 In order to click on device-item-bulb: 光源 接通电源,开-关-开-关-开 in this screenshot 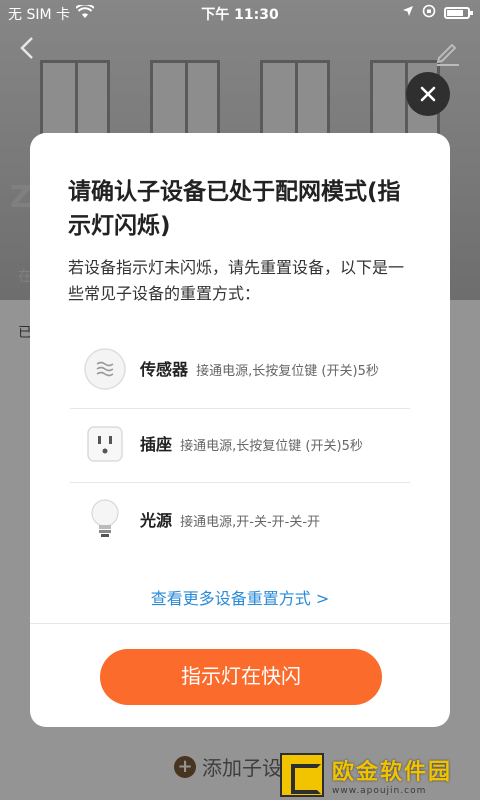, I will do `click(240, 521)`.